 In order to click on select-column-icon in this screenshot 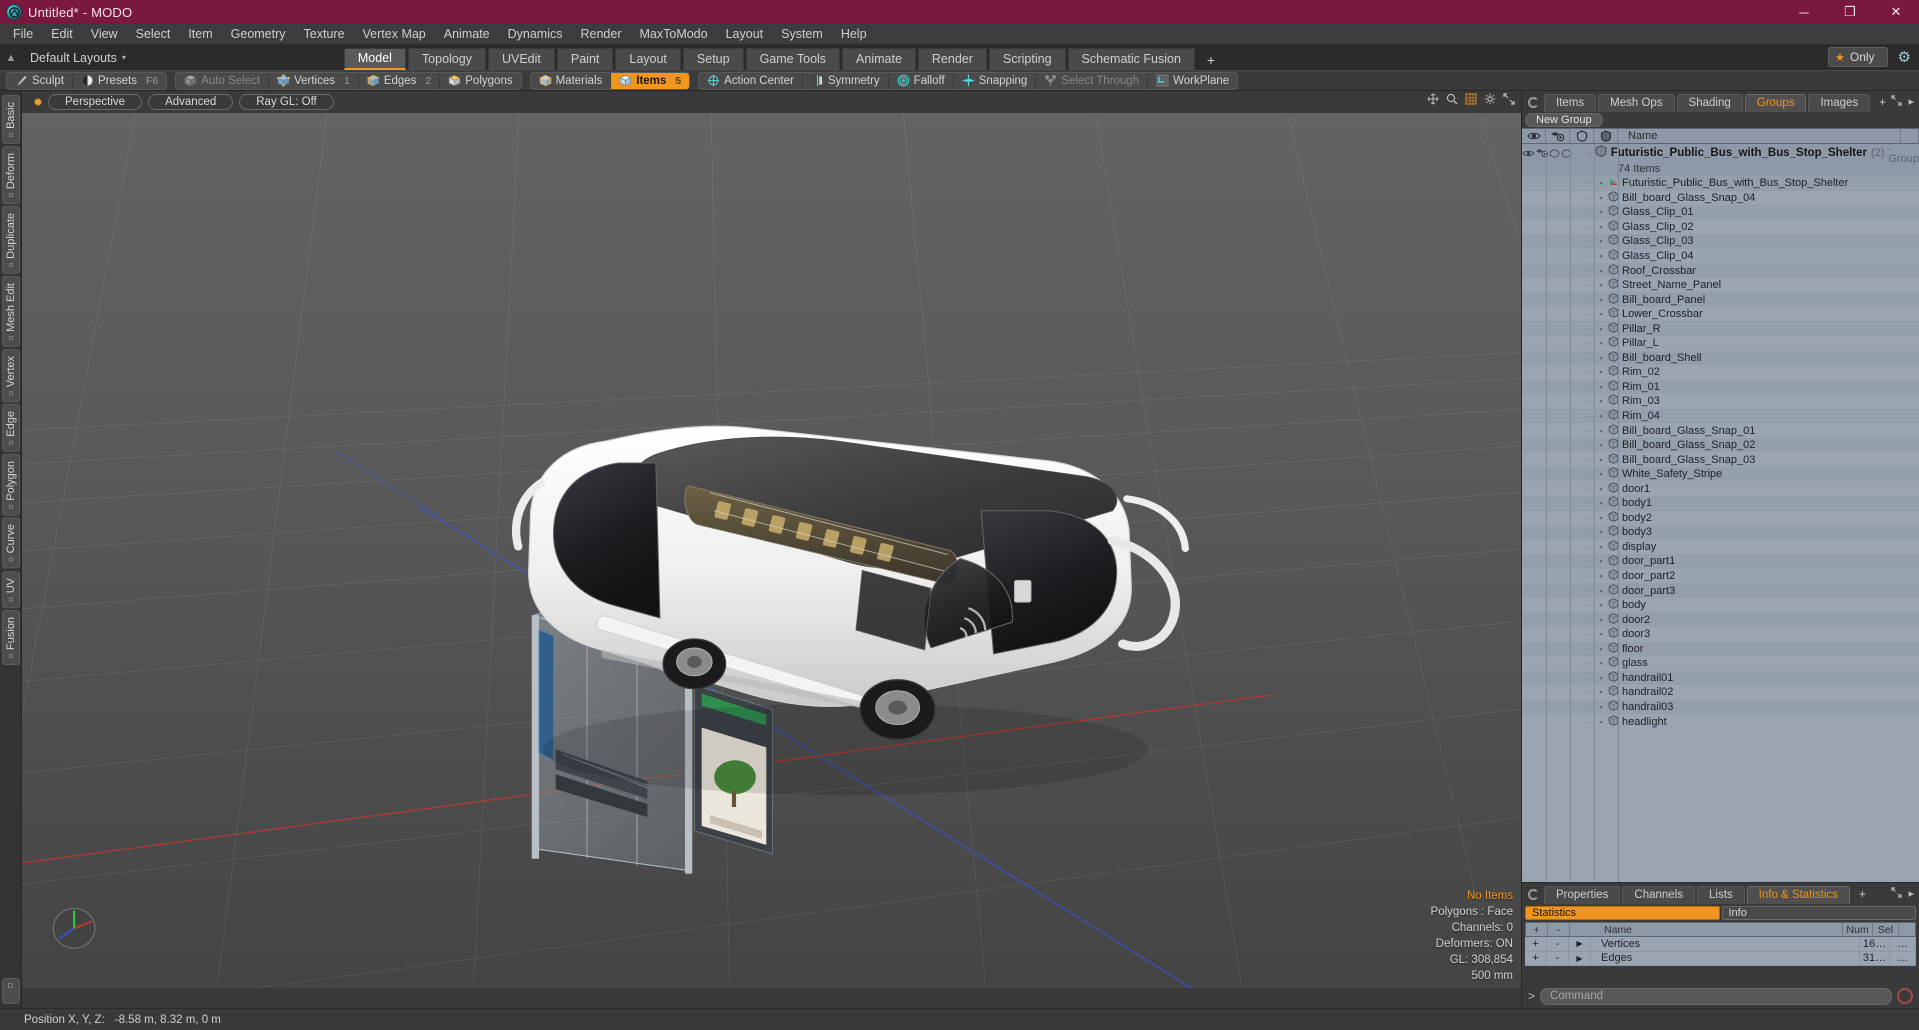, I will do `click(1606, 136)`.